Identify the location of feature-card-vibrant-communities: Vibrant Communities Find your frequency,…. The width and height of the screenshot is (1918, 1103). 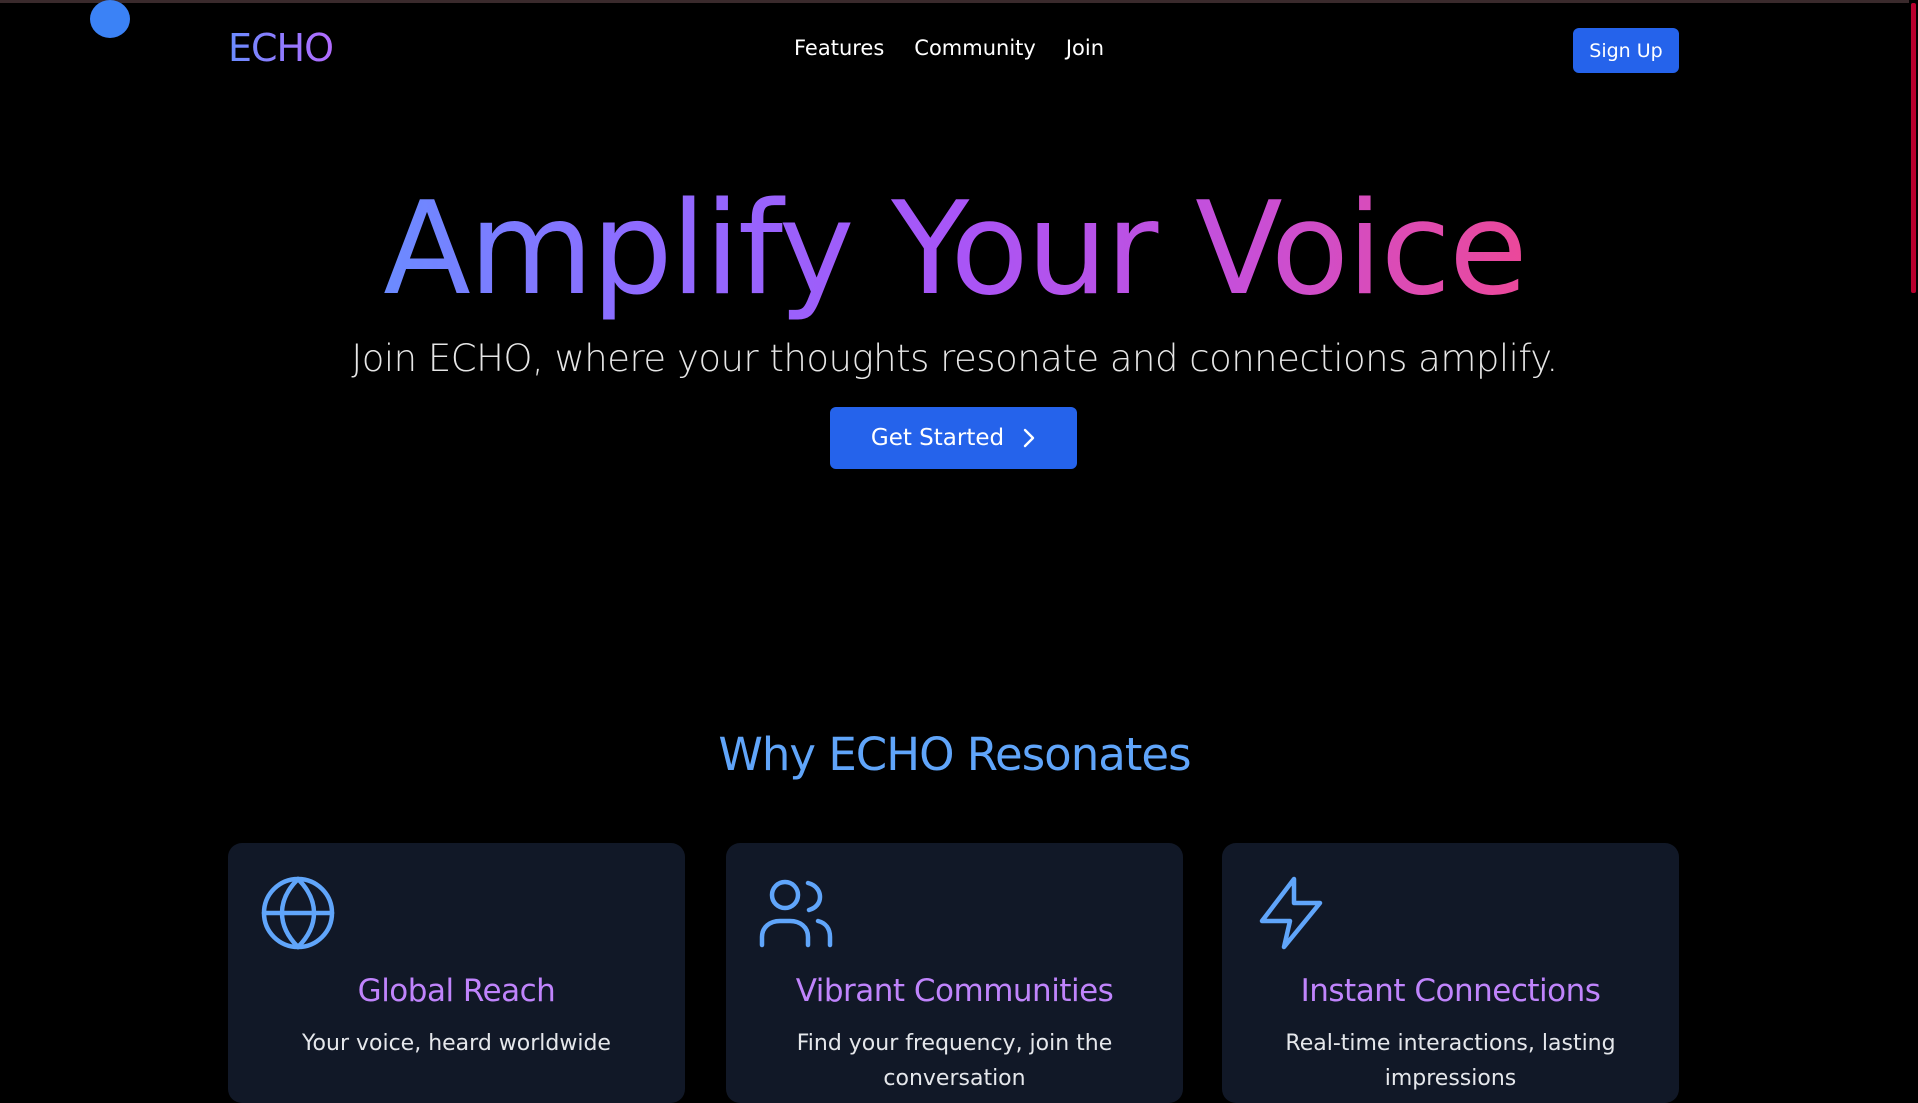
(954, 973).